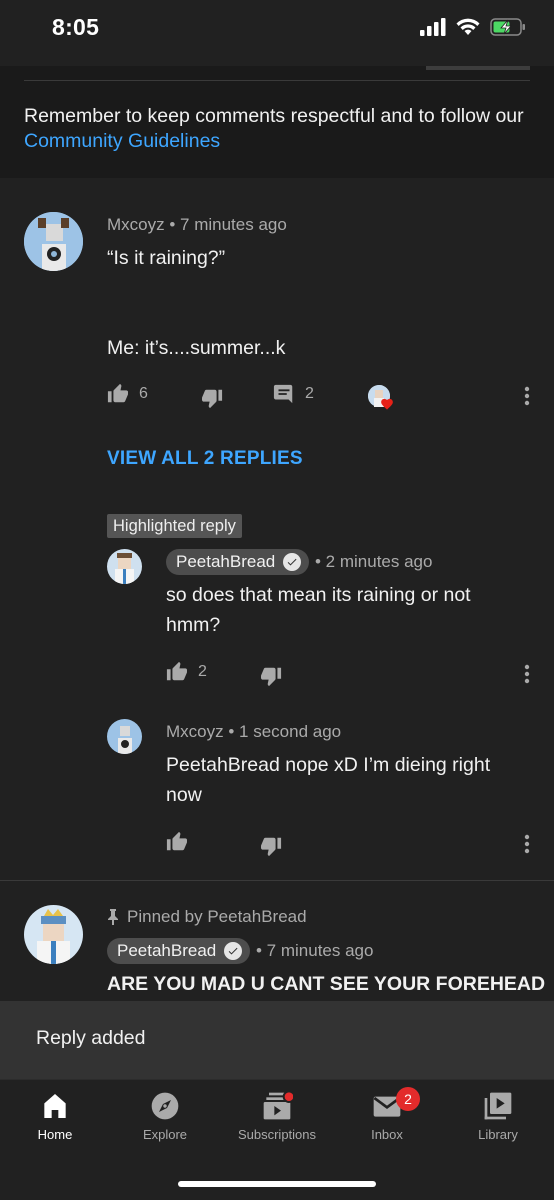  I want to click on compass-icon, so click(165, 1106).